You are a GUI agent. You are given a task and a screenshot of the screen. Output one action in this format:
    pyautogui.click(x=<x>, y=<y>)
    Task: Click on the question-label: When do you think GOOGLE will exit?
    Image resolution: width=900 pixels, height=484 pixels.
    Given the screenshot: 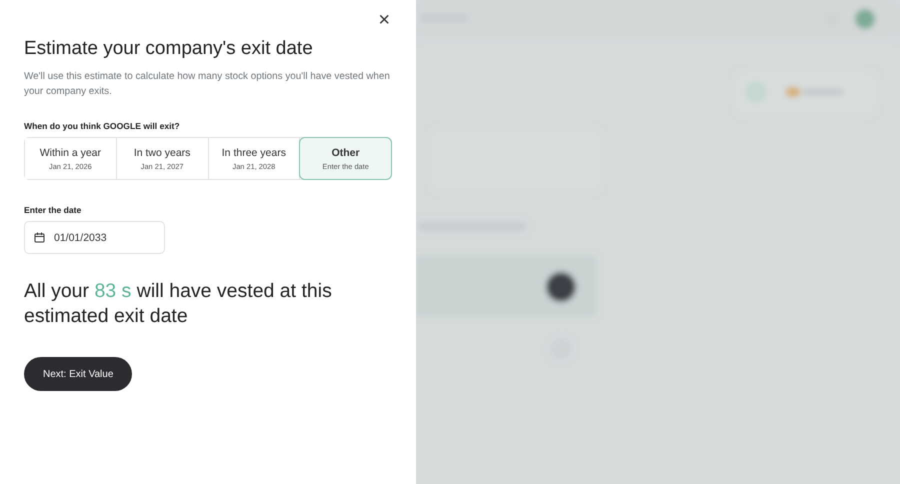 What is the action you would take?
    pyautogui.click(x=102, y=126)
    